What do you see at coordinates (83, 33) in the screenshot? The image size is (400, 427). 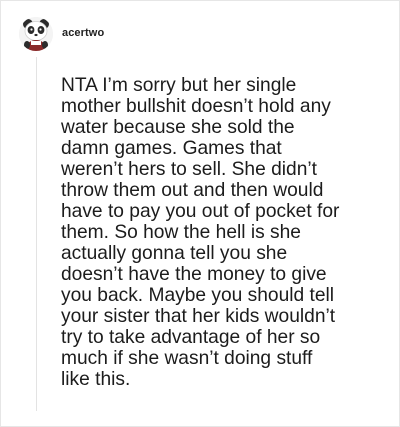 I see `username-link: acertwo` at bounding box center [83, 33].